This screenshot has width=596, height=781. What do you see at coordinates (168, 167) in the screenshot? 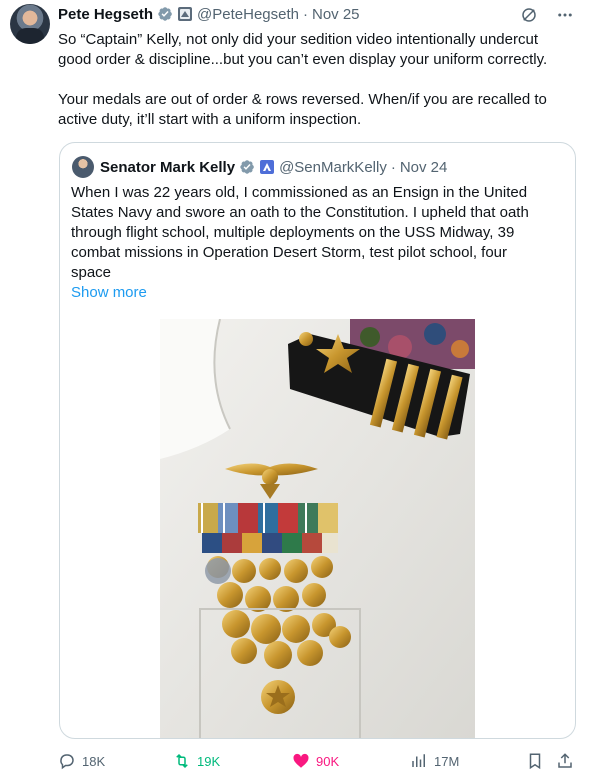
I see `quoted-author-name: Senator Mark Kelly` at bounding box center [168, 167].